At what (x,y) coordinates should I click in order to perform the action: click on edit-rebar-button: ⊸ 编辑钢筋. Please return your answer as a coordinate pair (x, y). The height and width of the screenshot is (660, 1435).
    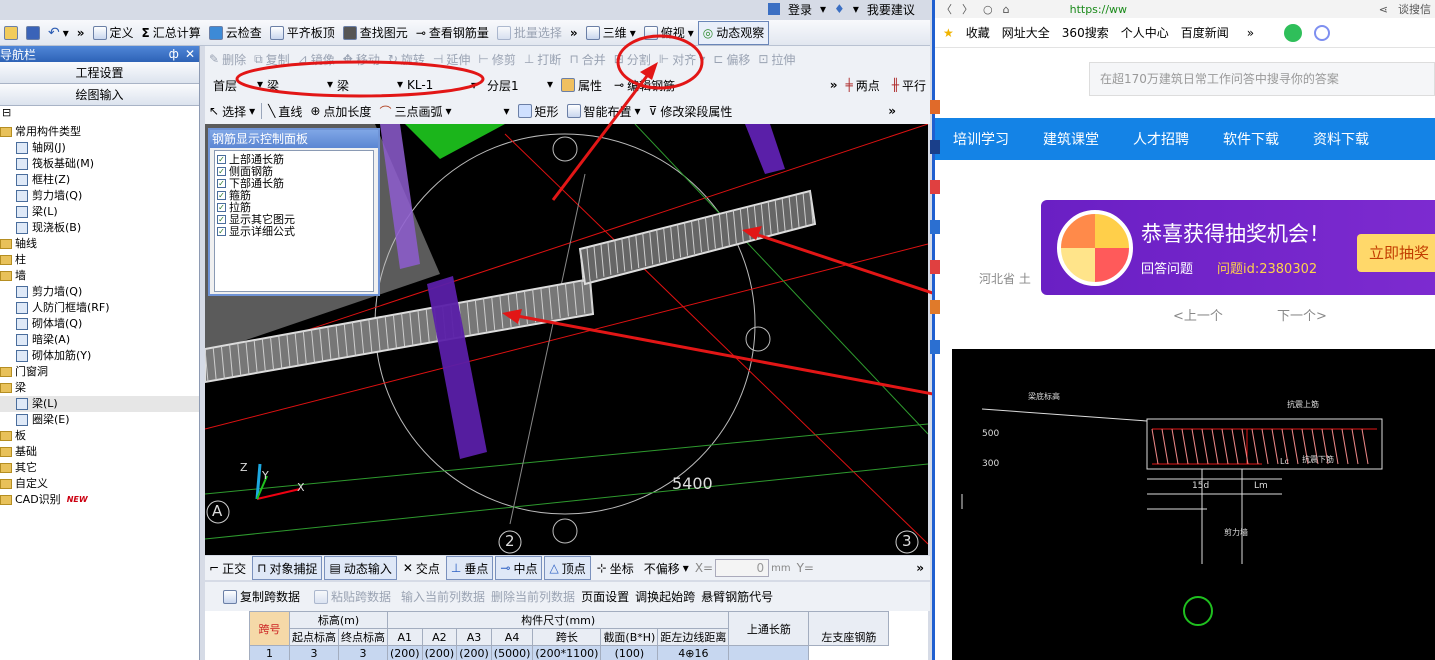
    Looking at the image, I should click on (644, 85).